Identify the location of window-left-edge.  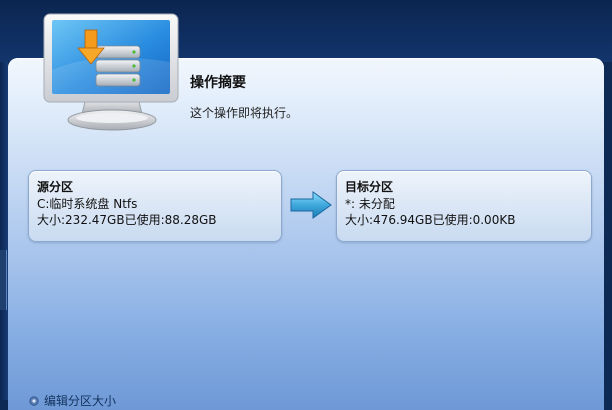
(4, 231).